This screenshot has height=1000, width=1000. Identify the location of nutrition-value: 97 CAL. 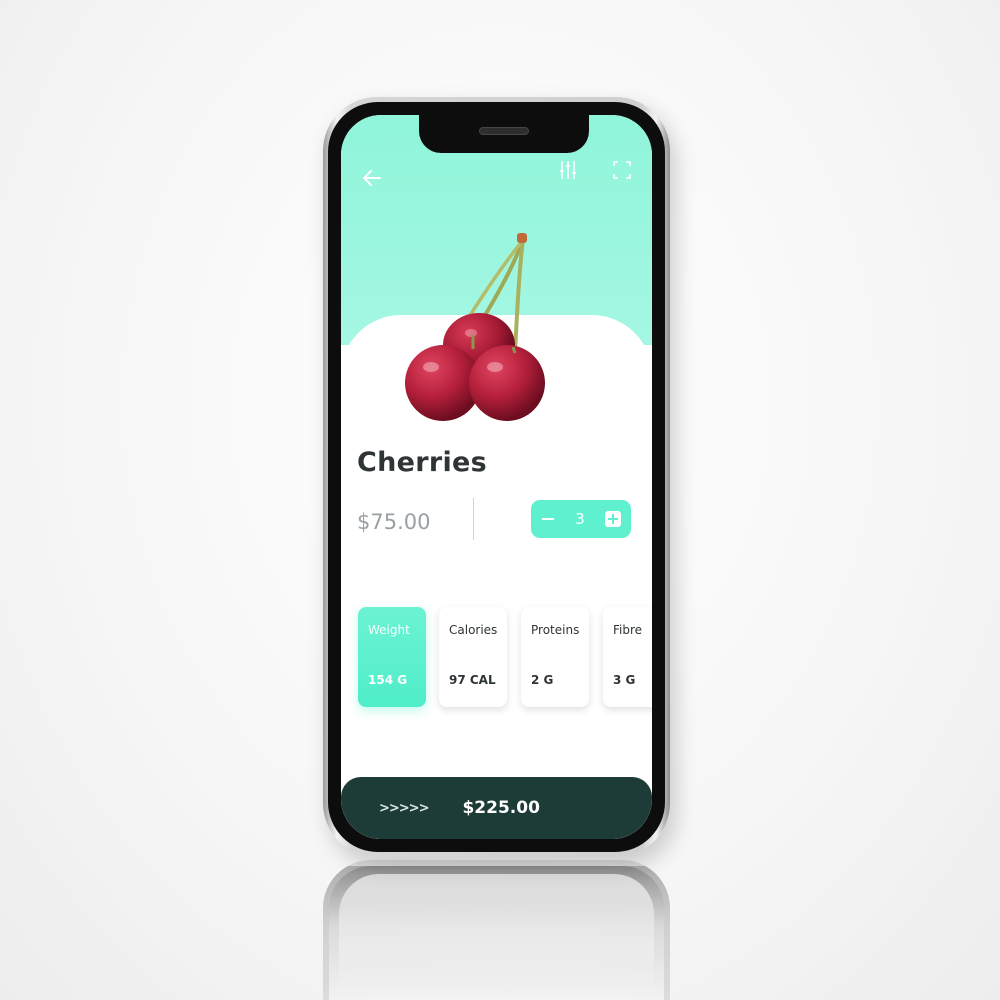
(472, 680).